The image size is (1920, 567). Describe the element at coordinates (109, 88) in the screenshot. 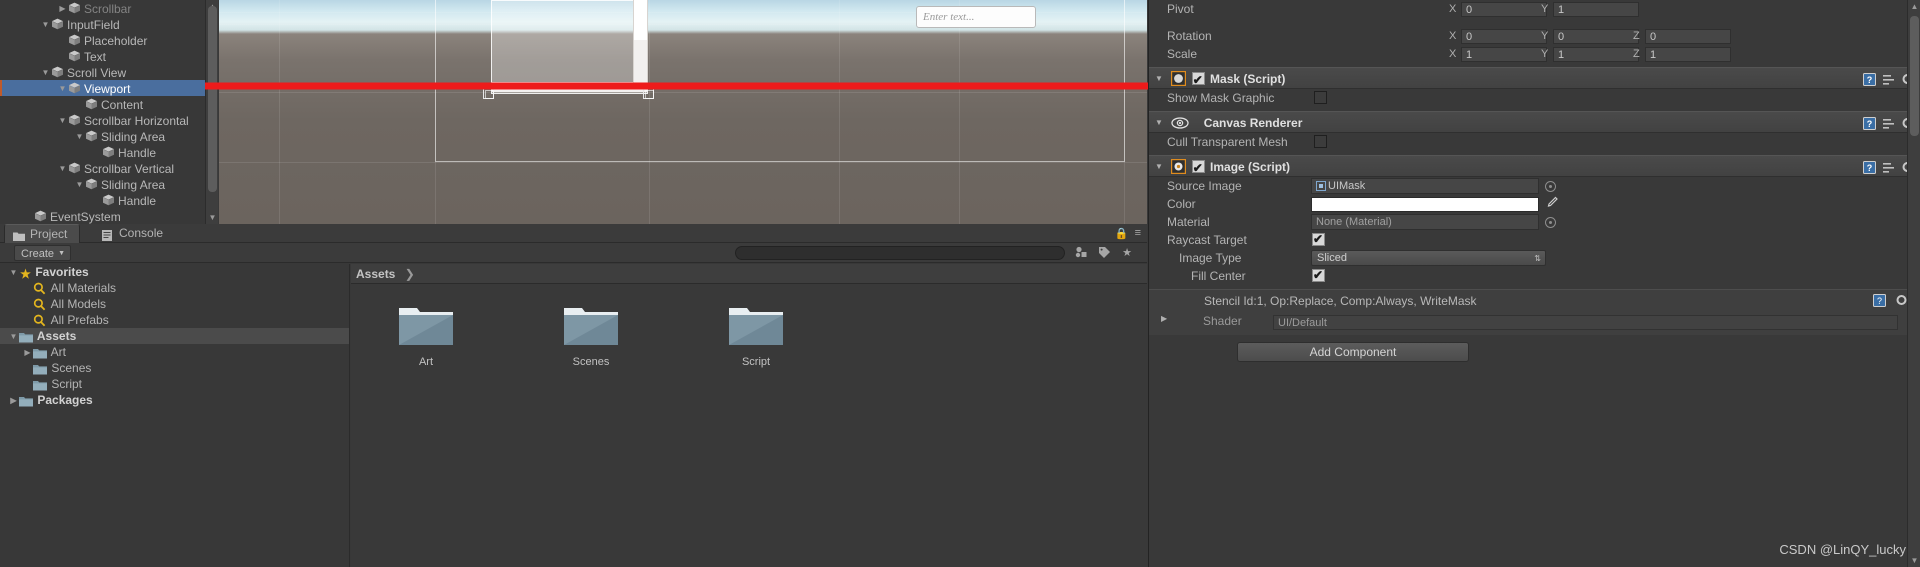

I see `hierarchy-item-viewport: ▼ Viewport` at that location.